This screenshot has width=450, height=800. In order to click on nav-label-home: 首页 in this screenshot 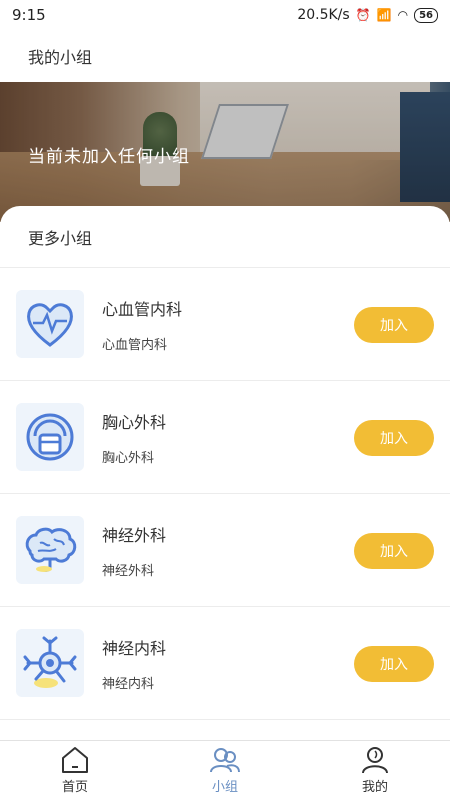, I will do `click(74, 787)`.